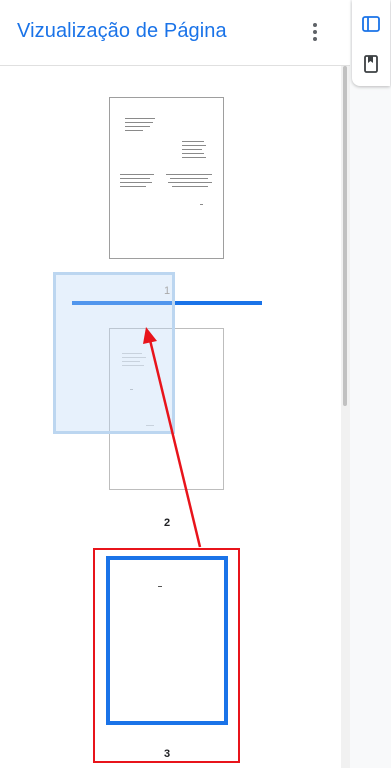 This screenshot has width=391, height=768. Describe the element at coordinates (166, 178) in the screenshot. I see `page-thumbnail-top` at that location.